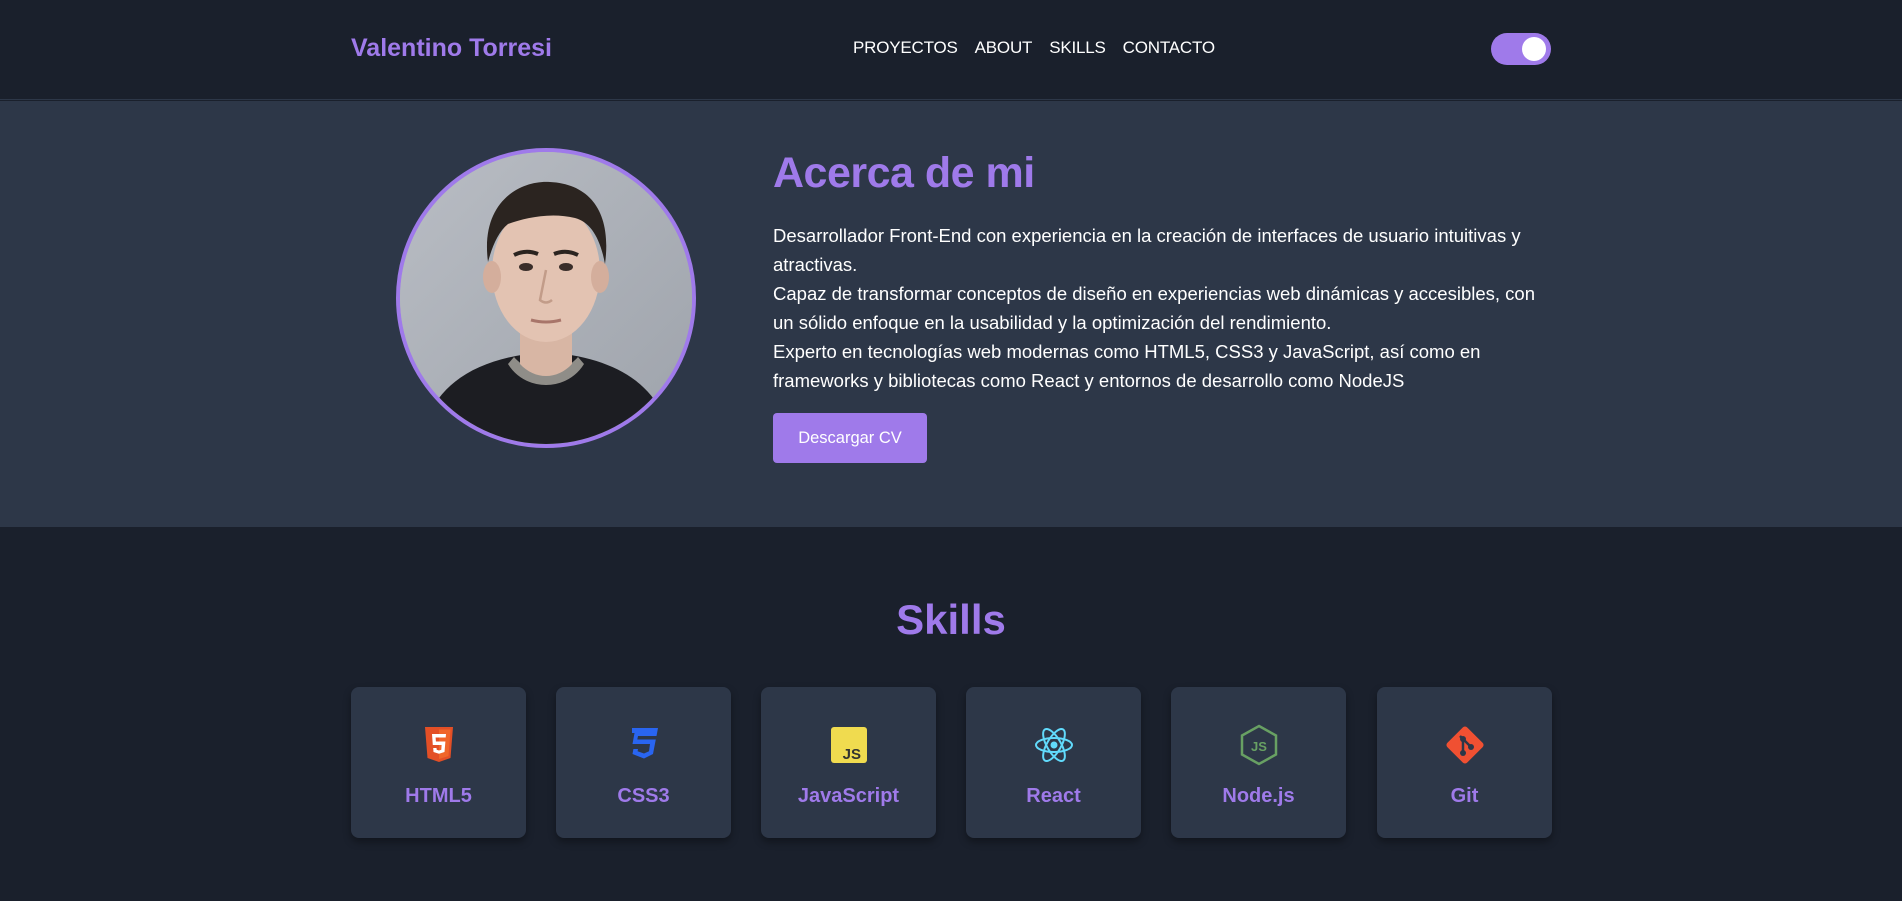 This screenshot has height=901, width=1902. Describe the element at coordinates (1258, 796) in the screenshot. I see `skill-name: Node.js` at that location.